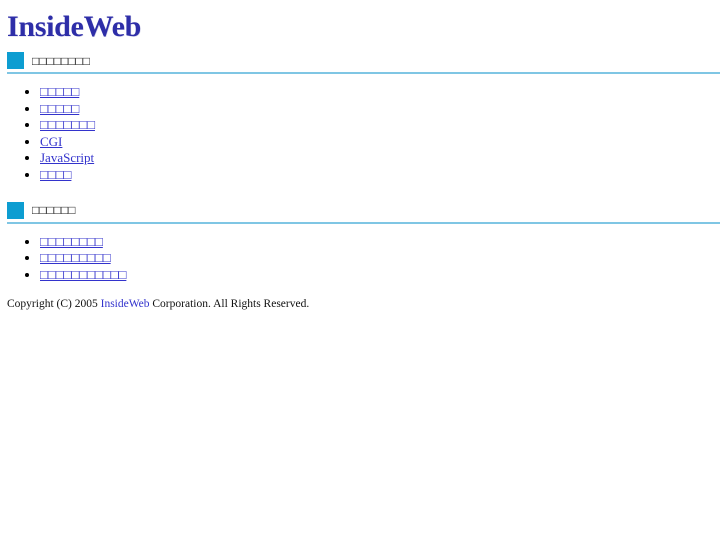 The height and width of the screenshot is (545, 727). Describe the element at coordinates (67, 124) in the screenshot. I see `link-list-1-item-2: □□□□□□□` at that location.